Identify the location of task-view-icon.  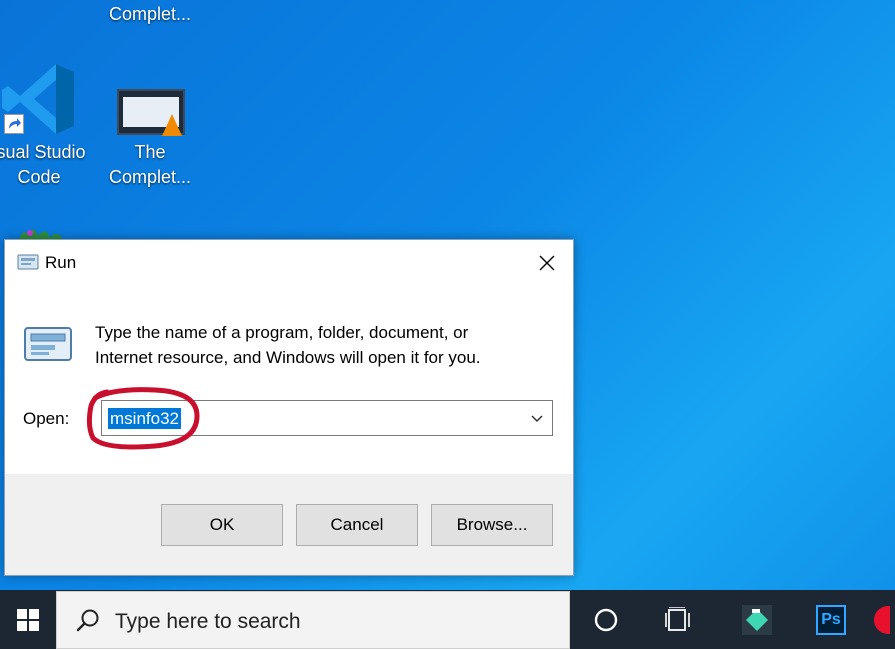
(677, 618).